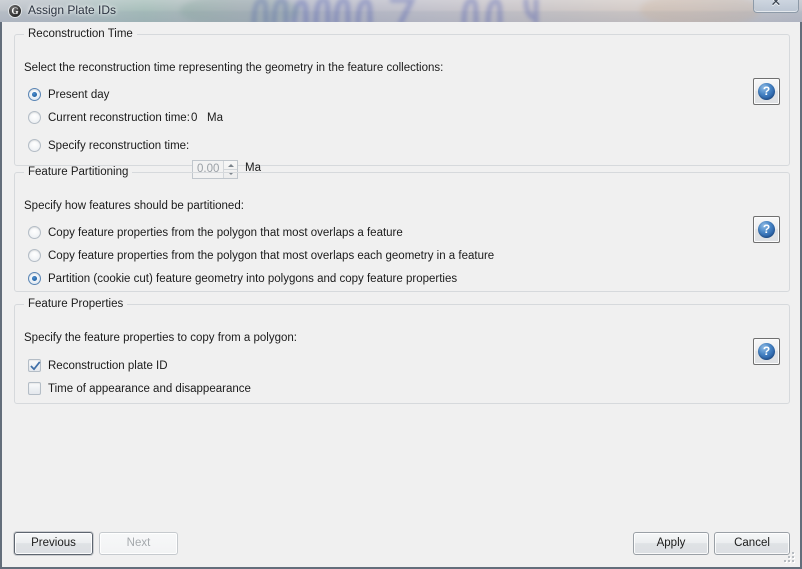 This screenshot has width=802, height=569. What do you see at coordinates (80, 34) in the screenshot?
I see `group-title-reconstruction-time: Reconstruction Time` at bounding box center [80, 34].